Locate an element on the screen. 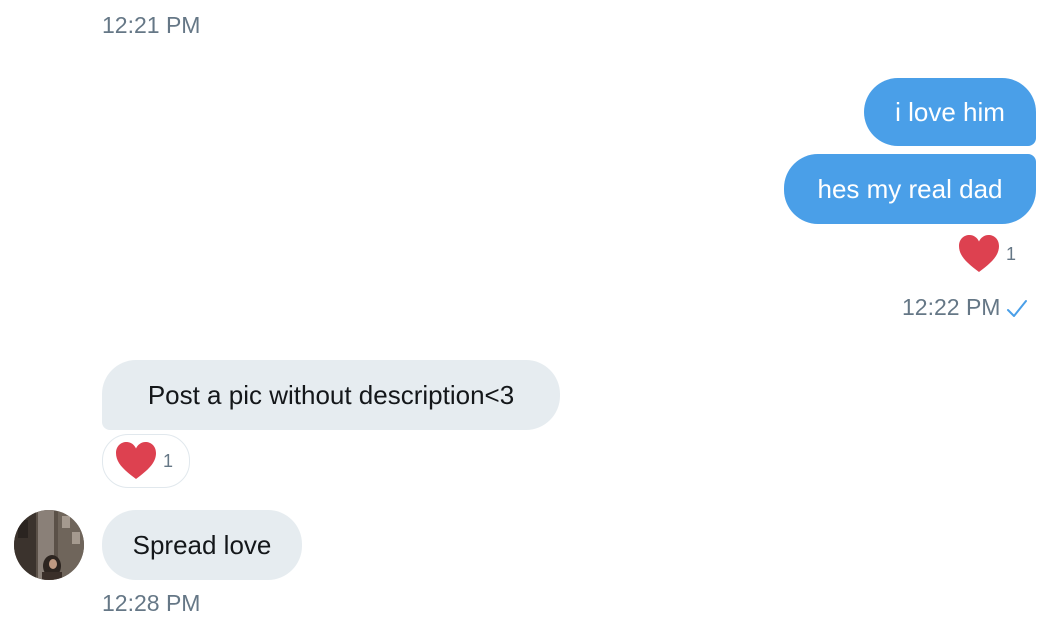 This screenshot has height=638, width=1052. timestamp-sent: 12:22 PM is located at coordinates (951, 307).